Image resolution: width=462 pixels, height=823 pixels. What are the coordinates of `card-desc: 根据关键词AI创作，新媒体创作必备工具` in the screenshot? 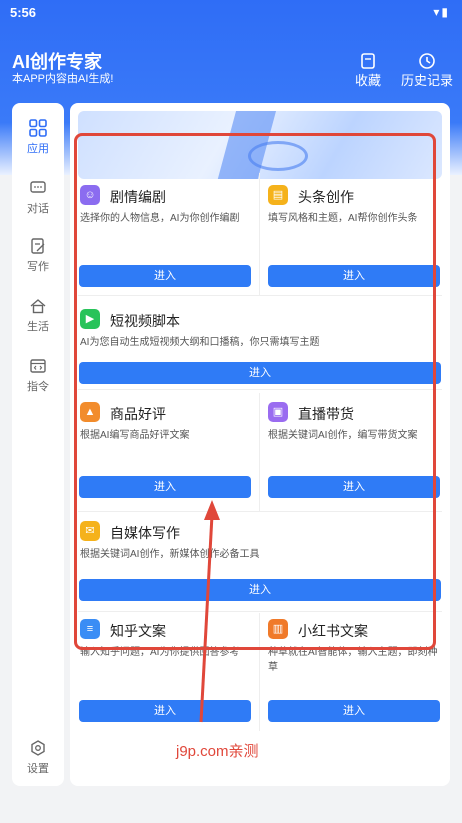 It's located at (170, 554).